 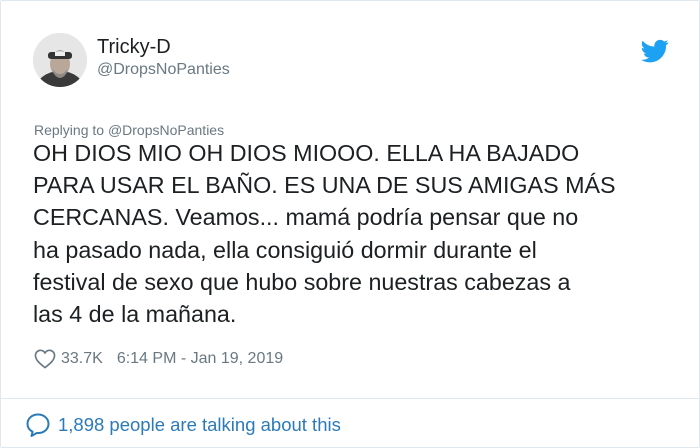 What do you see at coordinates (166, 130) in the screenshot?
I see `reply-to-link: @DropsNoPanties` at bounding box center [166, 130].